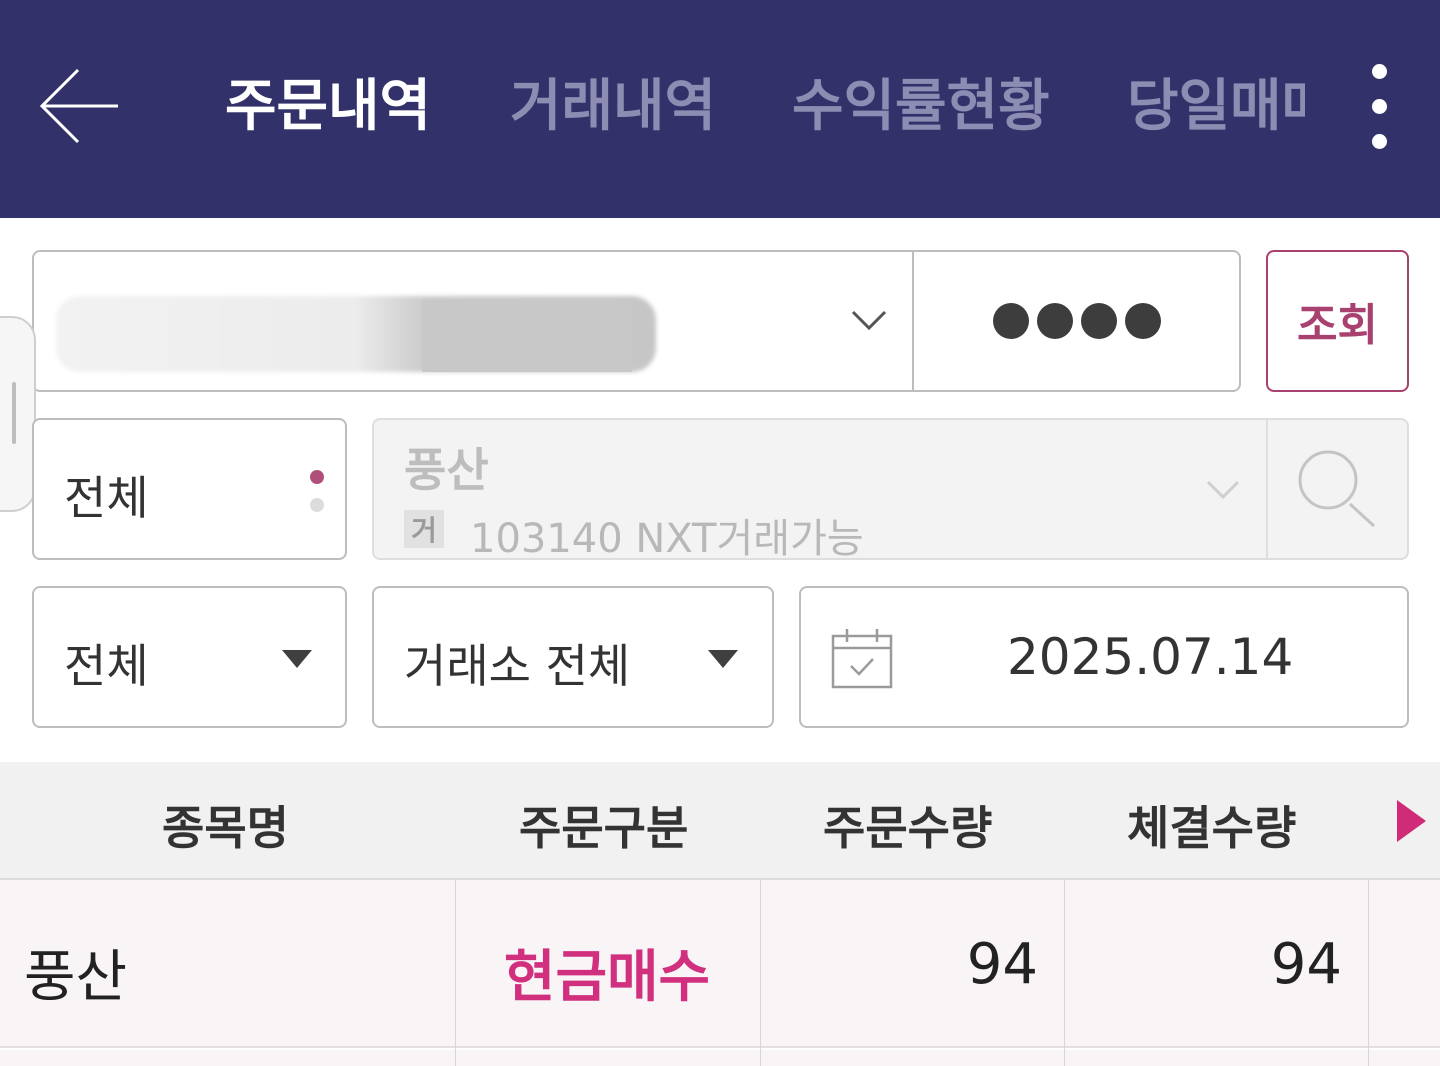  I want to click on query-button: 조회, so click(1337, 321).